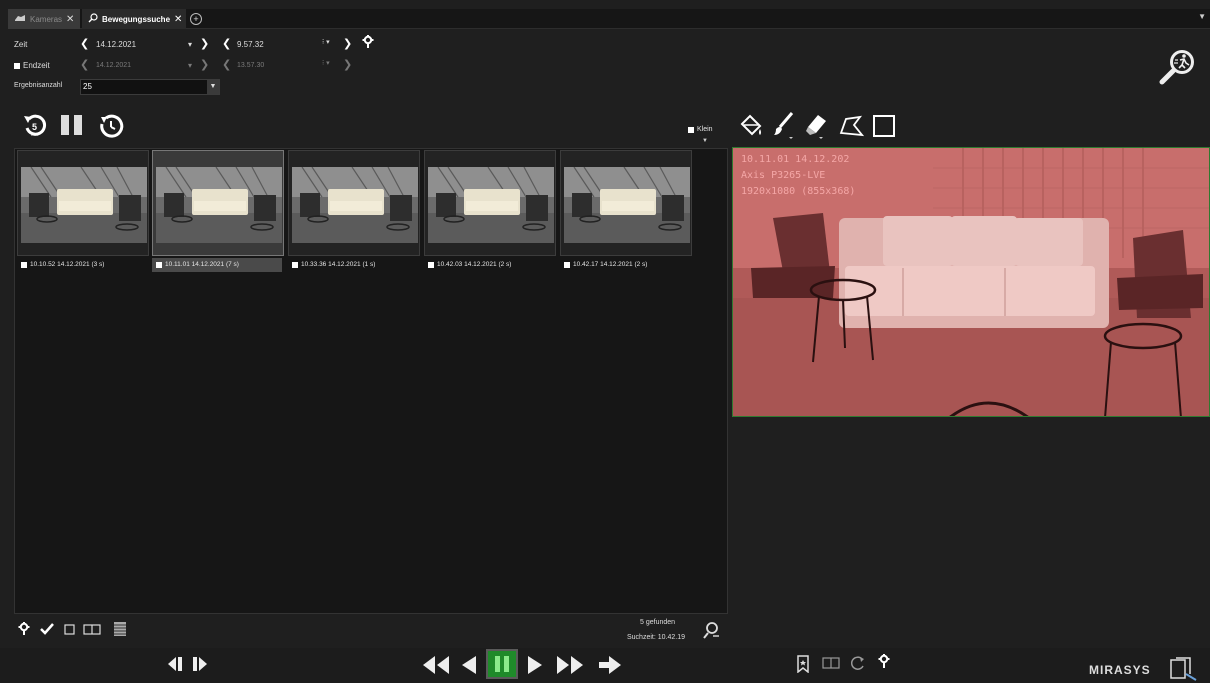 Image resolution: width=1210 pixels, height=683 pixels. Describe the element at coordinates (36, 65) in the screenshot. I see `endtime-label: Endzeit` at that location.